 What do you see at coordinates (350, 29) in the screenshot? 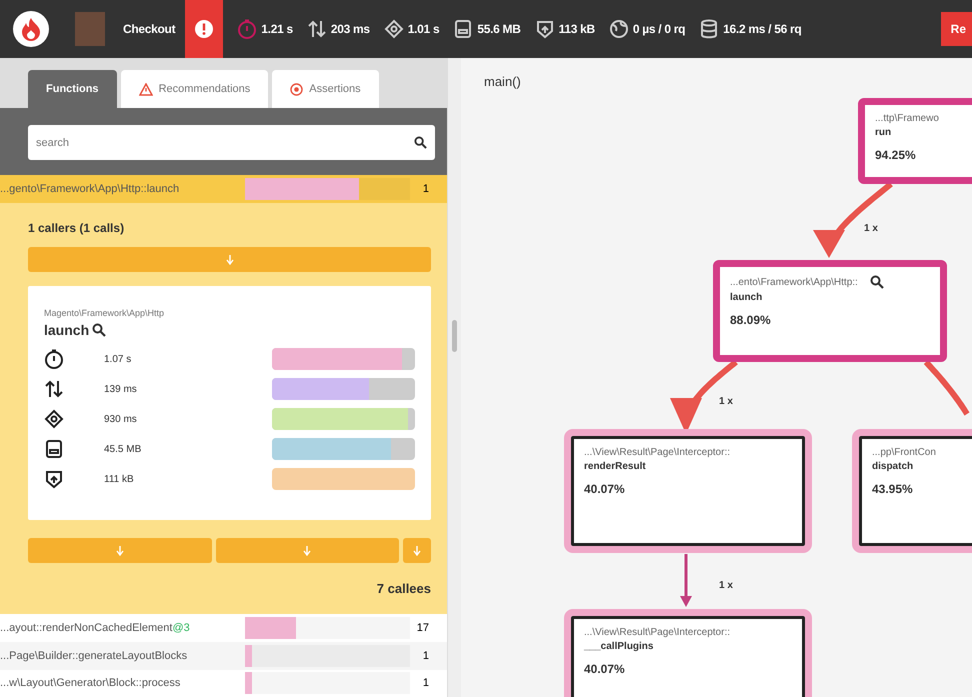
I see `metric-value: 203 ms` at bounding box center [350, 29].